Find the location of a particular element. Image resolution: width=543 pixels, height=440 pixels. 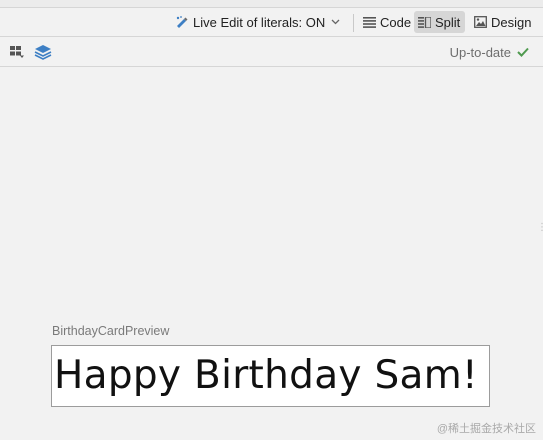

layers-icon is located at coordinates (43, 52).